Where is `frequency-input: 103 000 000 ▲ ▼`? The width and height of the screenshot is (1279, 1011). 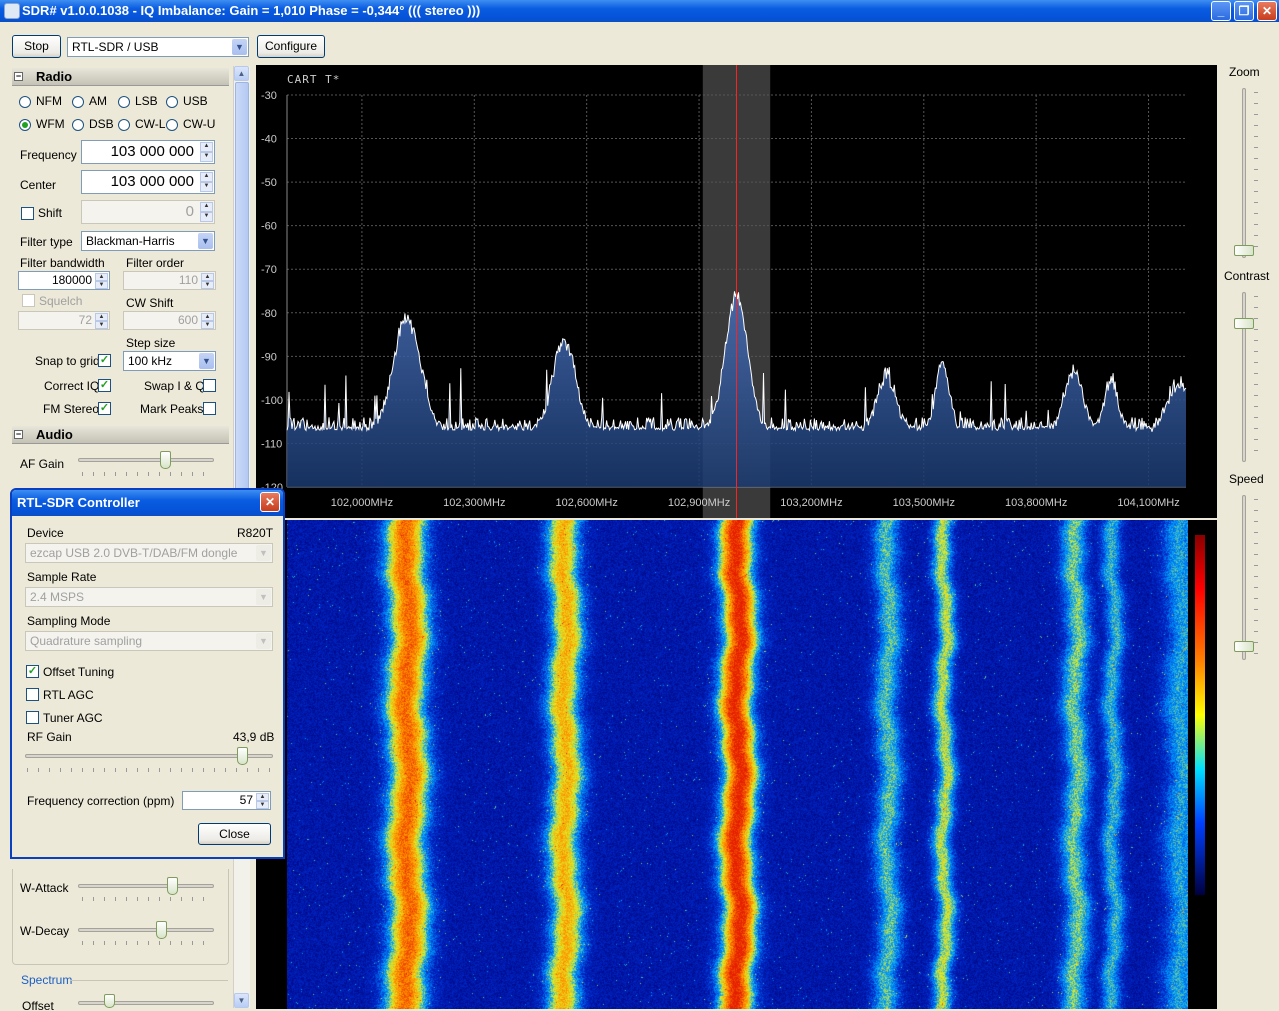
frequency-input: 103 000 000 ▲ ▼ is located at coordinates (148, 152).